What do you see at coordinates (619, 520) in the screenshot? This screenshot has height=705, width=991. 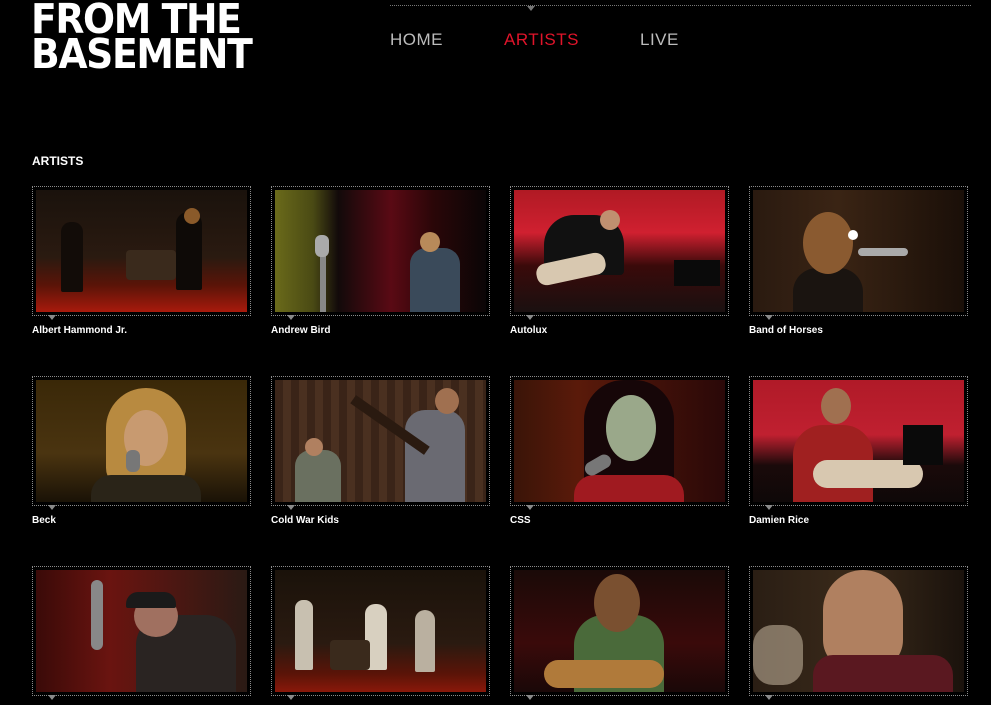 I see `artist-name: CSS` at bounding box center [619, 520].